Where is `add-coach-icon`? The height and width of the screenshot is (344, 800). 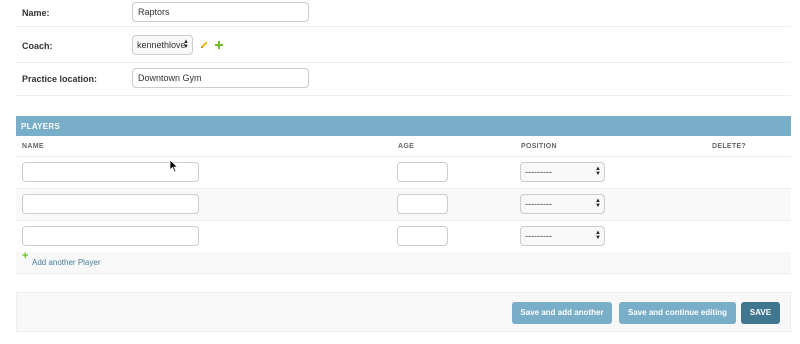
add-coach-icon is located at coordinates (219, 45).